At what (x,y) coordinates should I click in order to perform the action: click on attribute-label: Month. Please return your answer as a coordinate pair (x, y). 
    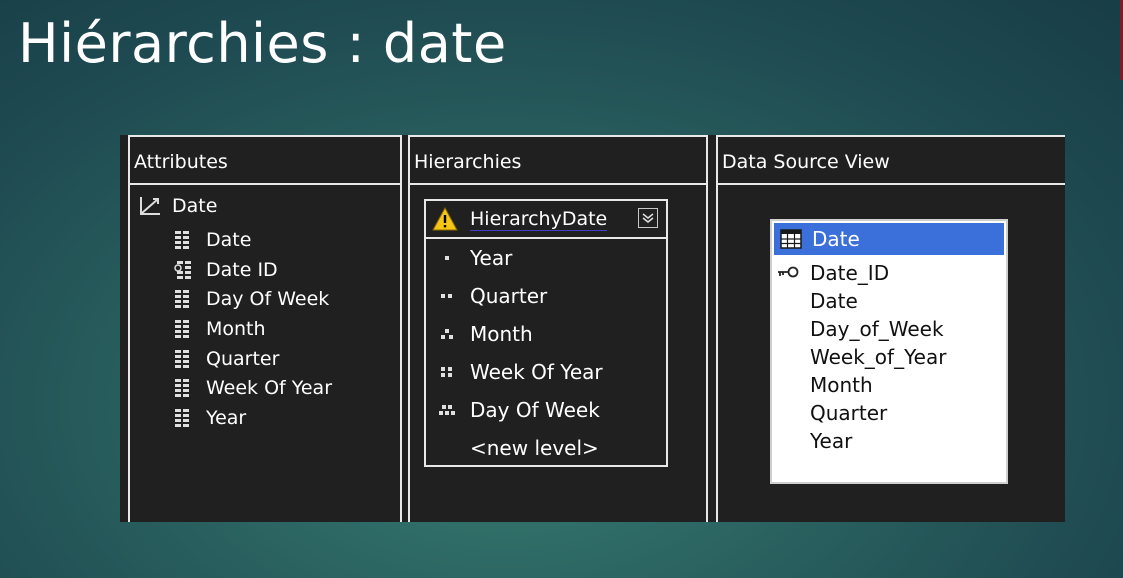
    Looking at the image, I should click on (236, 328).